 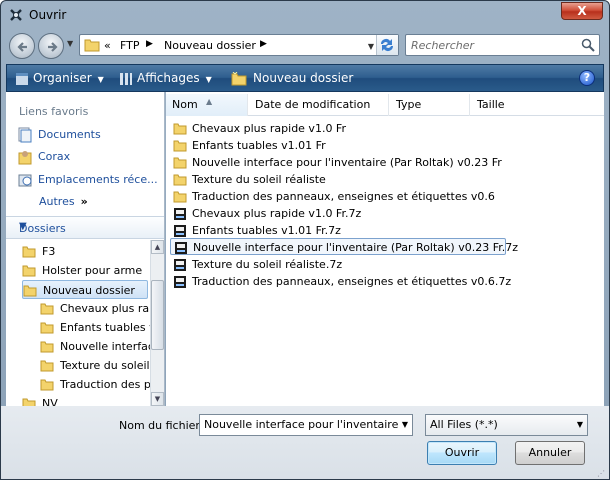 What do you see at coordinates (371, 46) in the screenshot?
I see `address-dropdown-icon: ▼` at bounding box center [371, 46].